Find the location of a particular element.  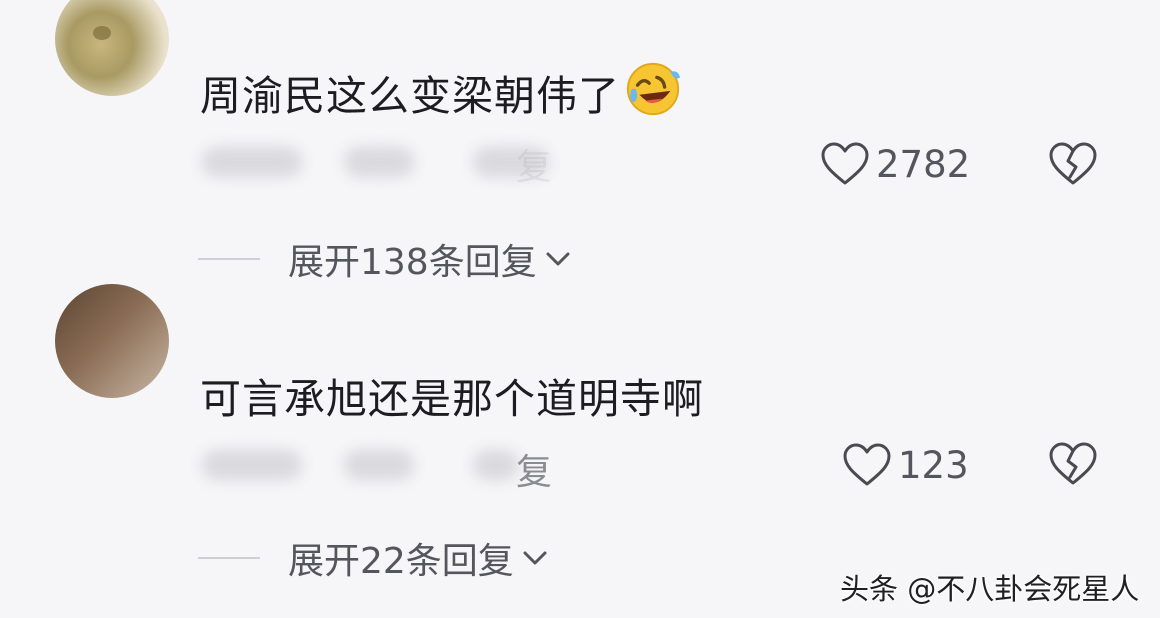

rolling-on-floor-laughing-emoji-icon is located at coordinates (653, 89).